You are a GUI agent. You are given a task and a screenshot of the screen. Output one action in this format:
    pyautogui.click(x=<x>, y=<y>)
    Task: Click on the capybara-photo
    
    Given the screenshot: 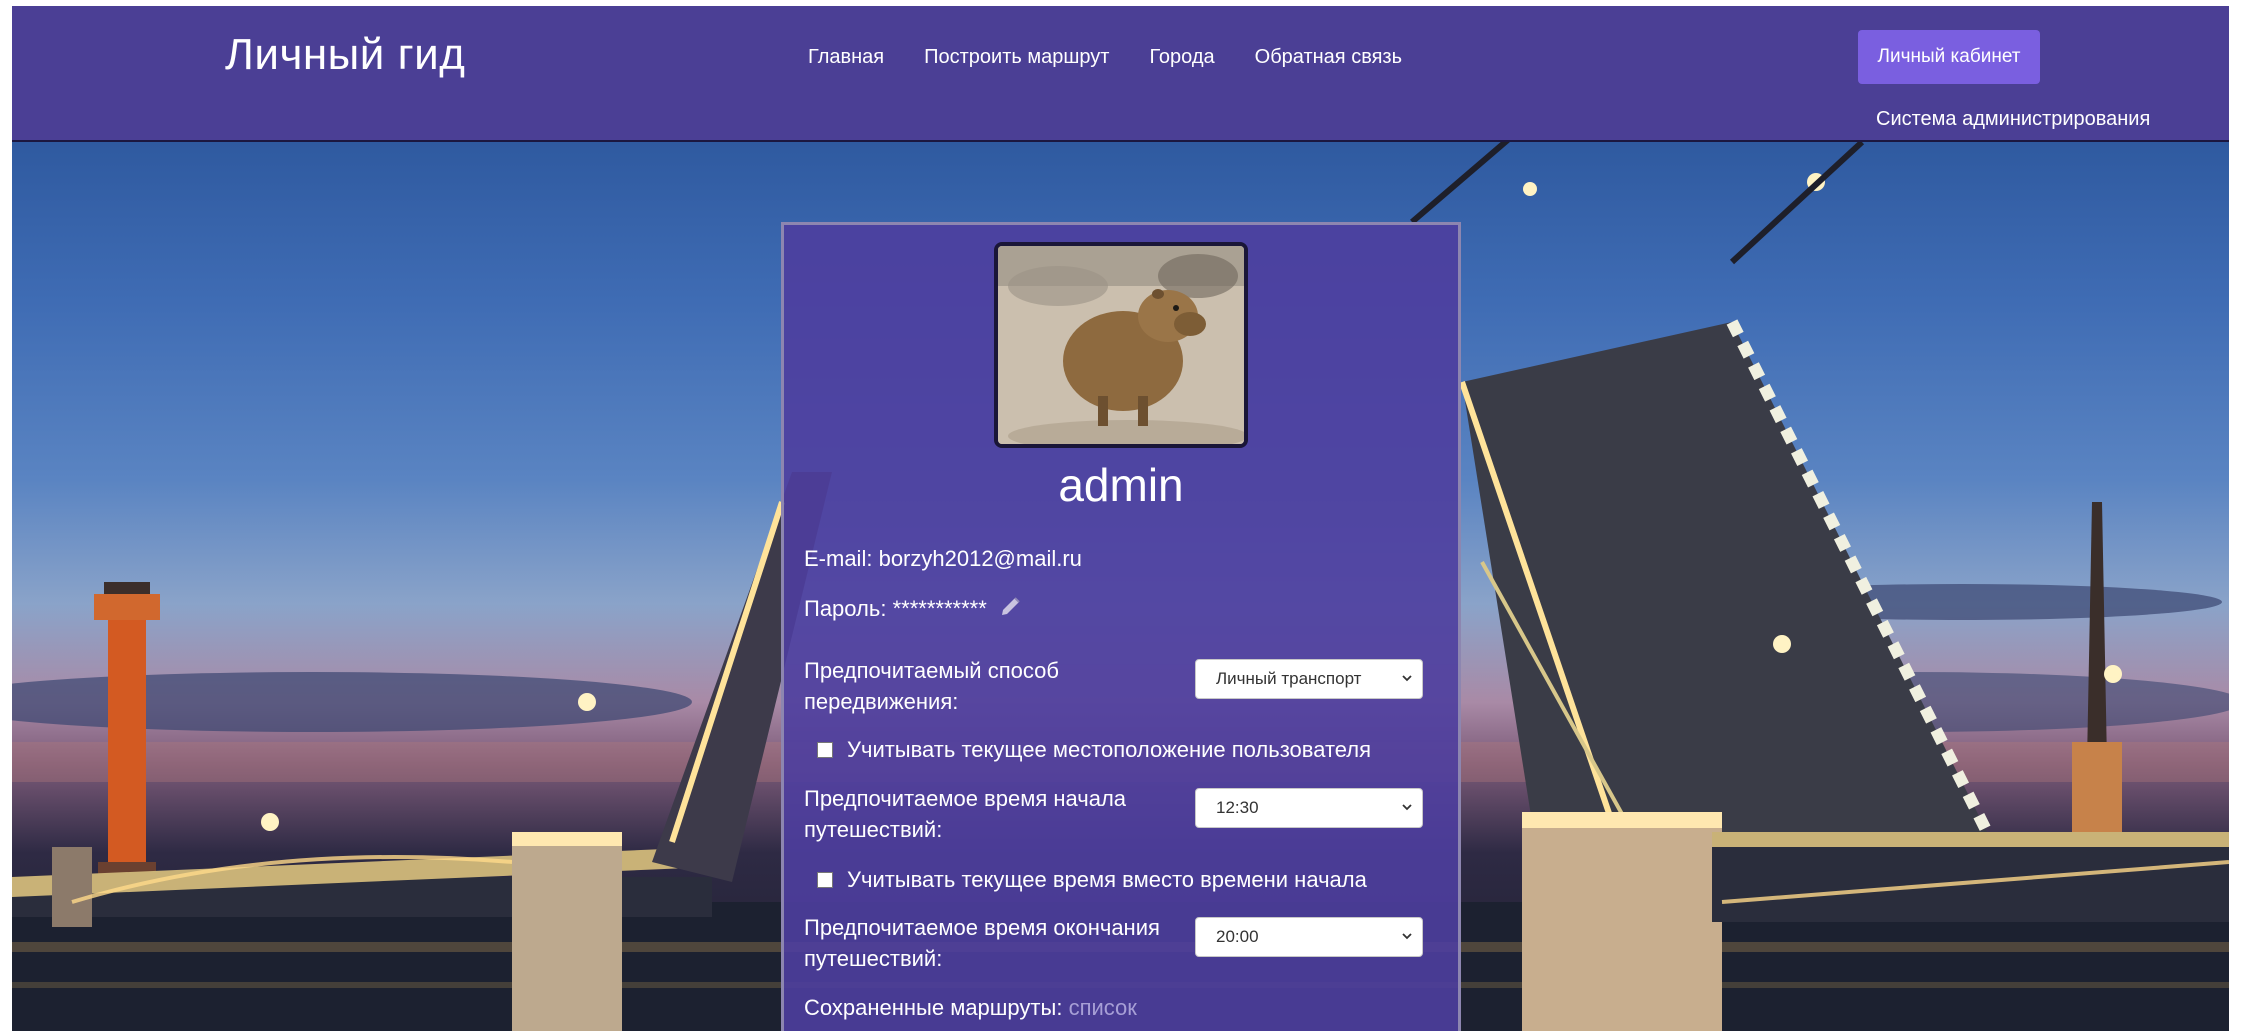 What is the action you would take?
    pyautogui.click(x=1121, y=345)
    